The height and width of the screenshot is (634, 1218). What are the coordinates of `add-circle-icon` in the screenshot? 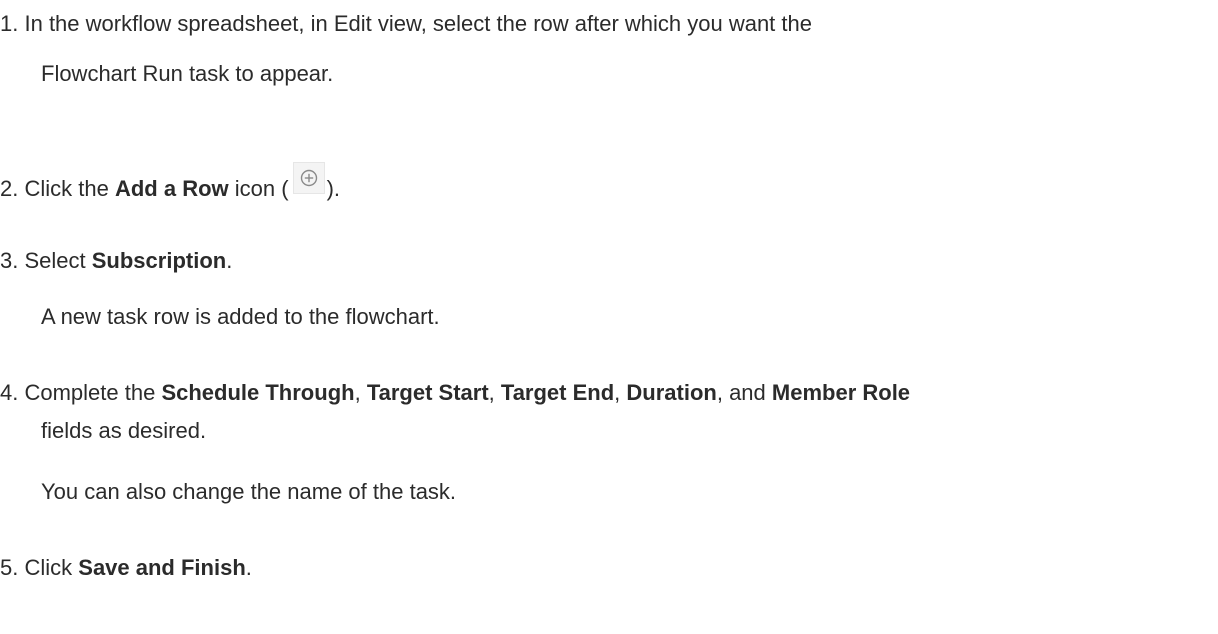 It's located at (308, 178).